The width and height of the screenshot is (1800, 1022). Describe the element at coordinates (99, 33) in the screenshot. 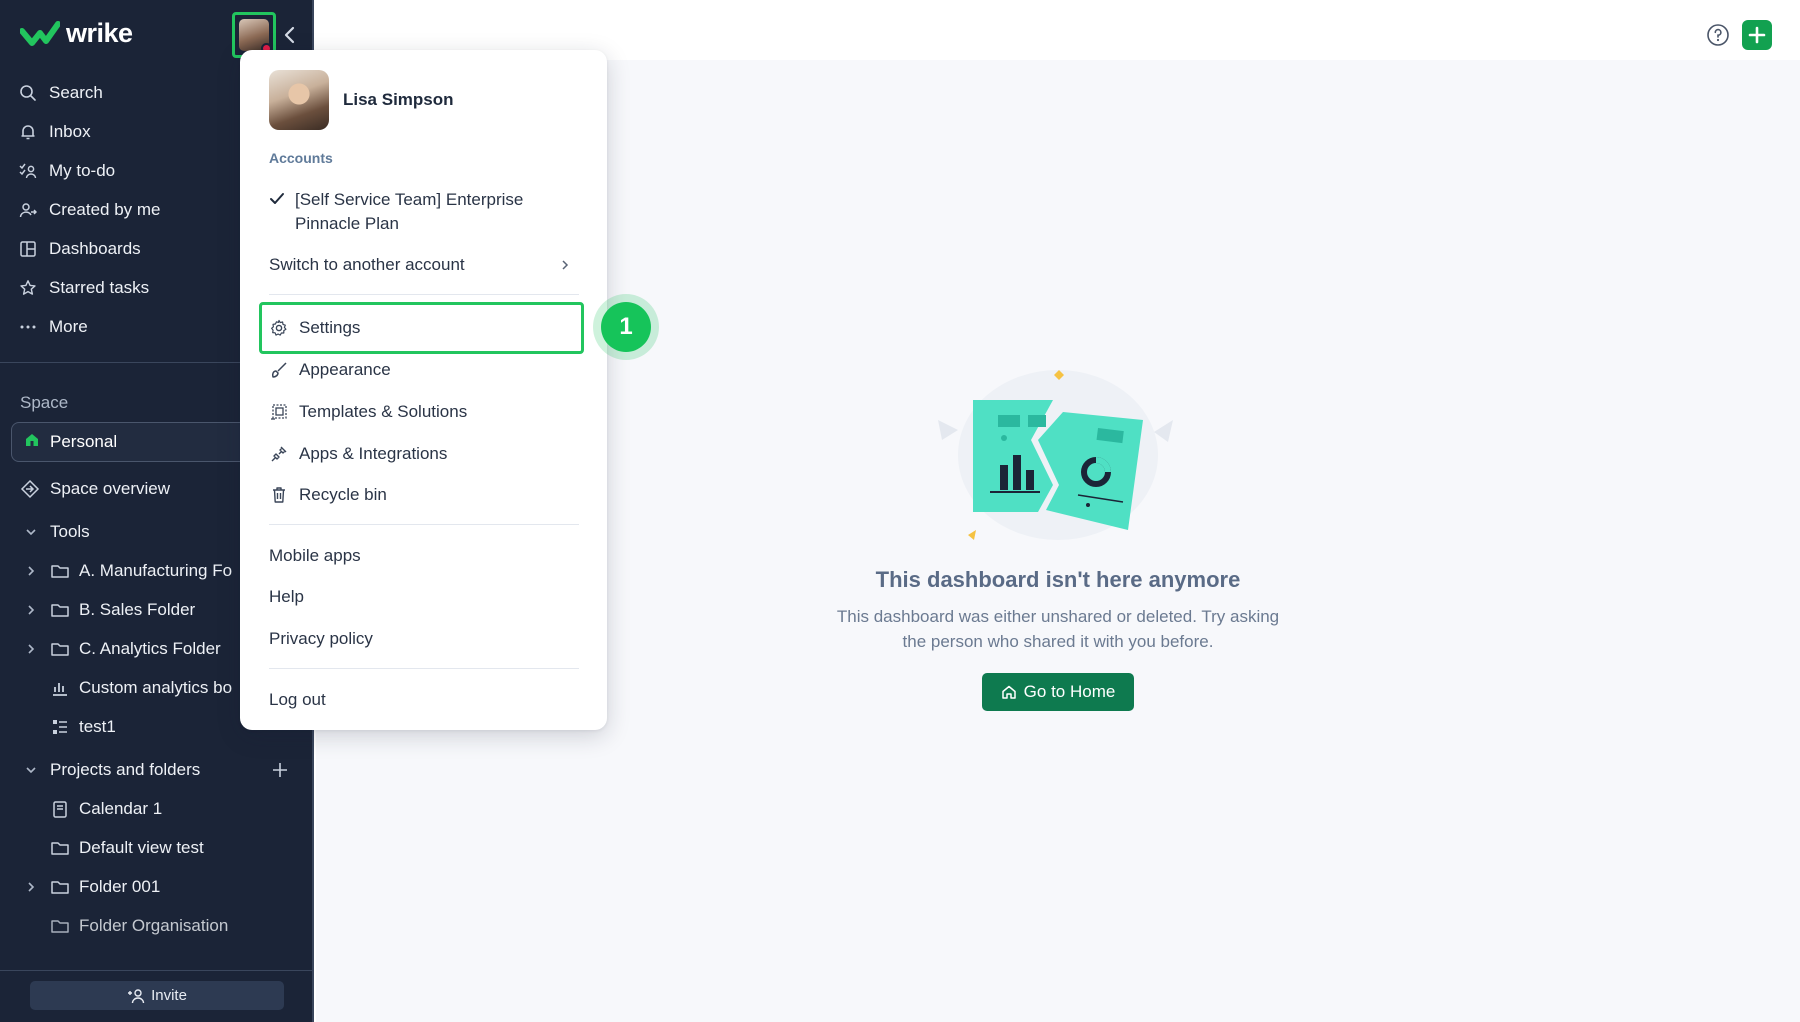

I see `logo-text: wrike` at that location.